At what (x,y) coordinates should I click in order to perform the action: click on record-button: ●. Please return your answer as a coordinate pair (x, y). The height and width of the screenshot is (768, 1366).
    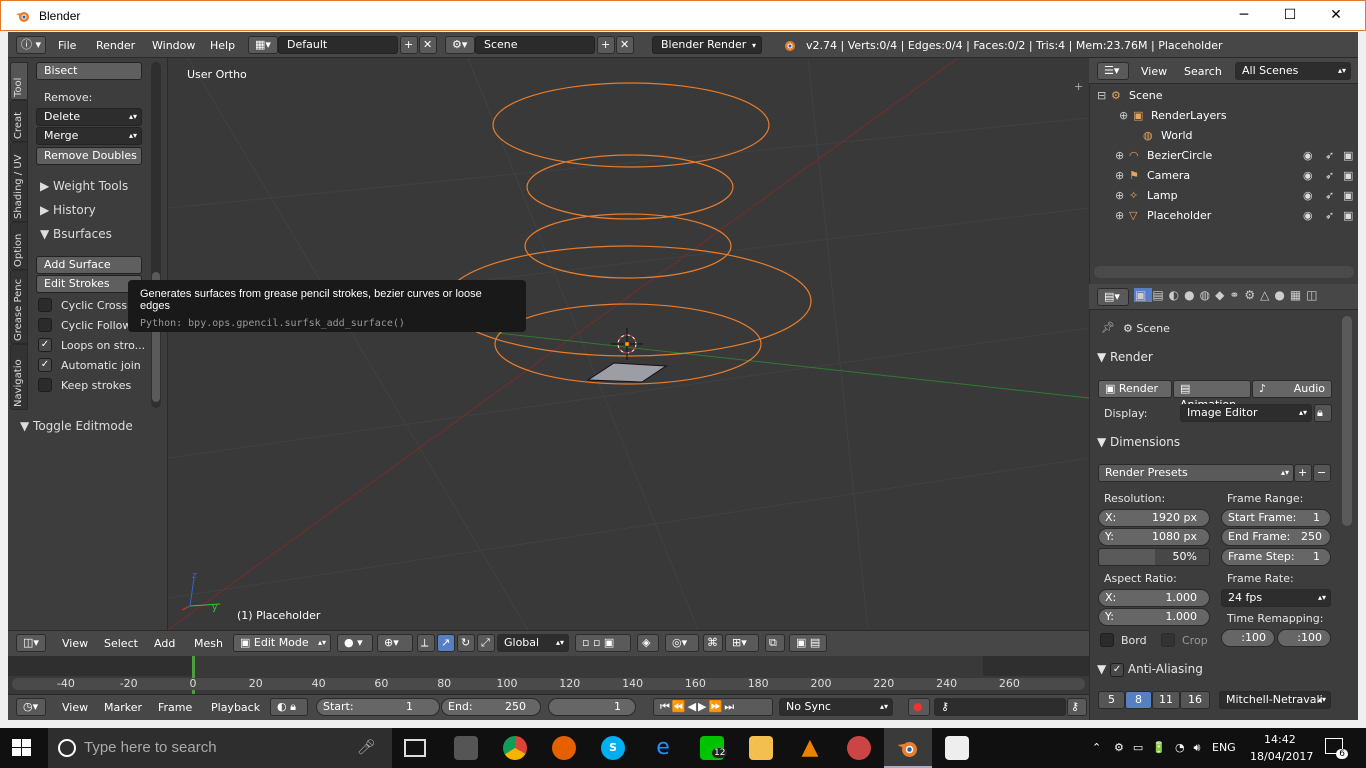
    Looking at the image, I should click on (919, 707).